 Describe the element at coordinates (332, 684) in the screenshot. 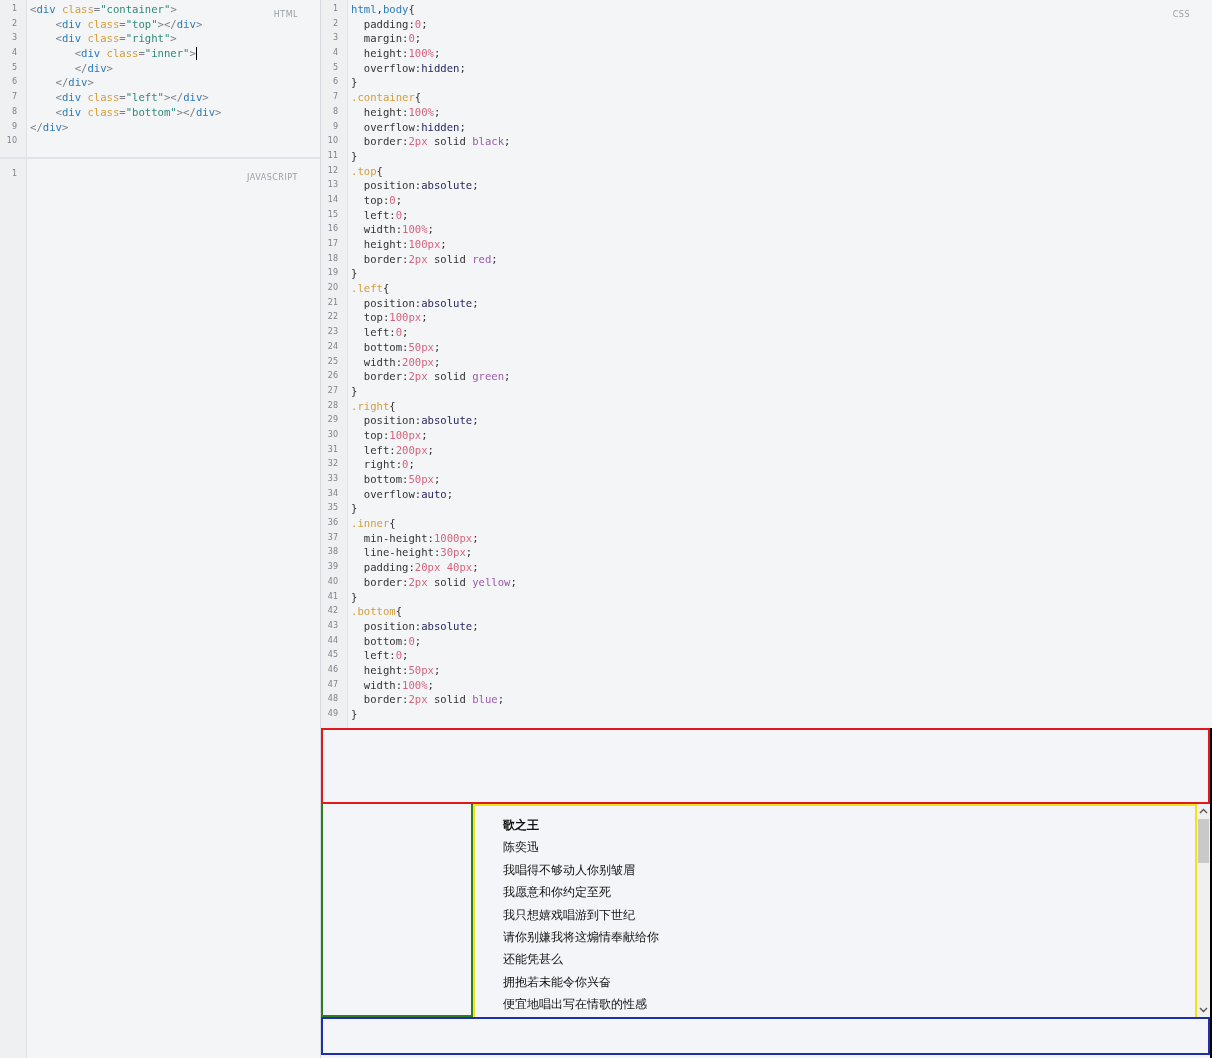

I see `line-number: 47` at that location.